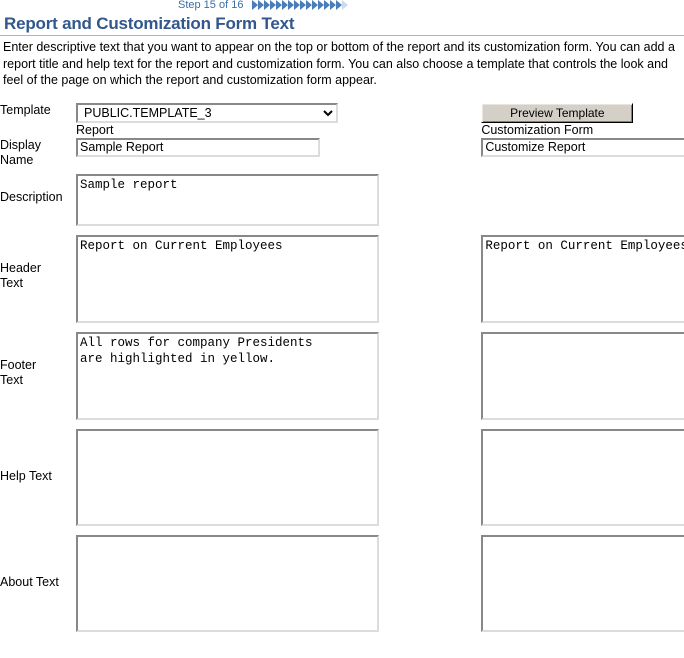 The width and height of the screenshot is (684, 658). What do you see at coordinates (149, 23) in the screenshot?
I see `page-title: Report and Customization Form Text` at bounding box center [149, 23].